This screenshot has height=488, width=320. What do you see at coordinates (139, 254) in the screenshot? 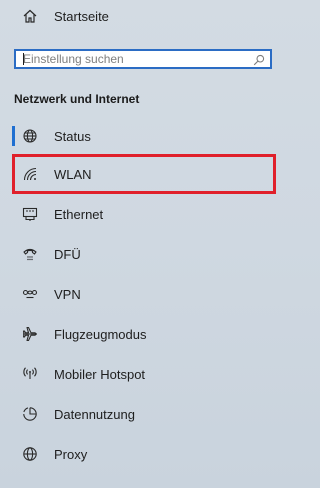
I see `nav-item-dfue: DFÜ` at bounding box center [139, 254].